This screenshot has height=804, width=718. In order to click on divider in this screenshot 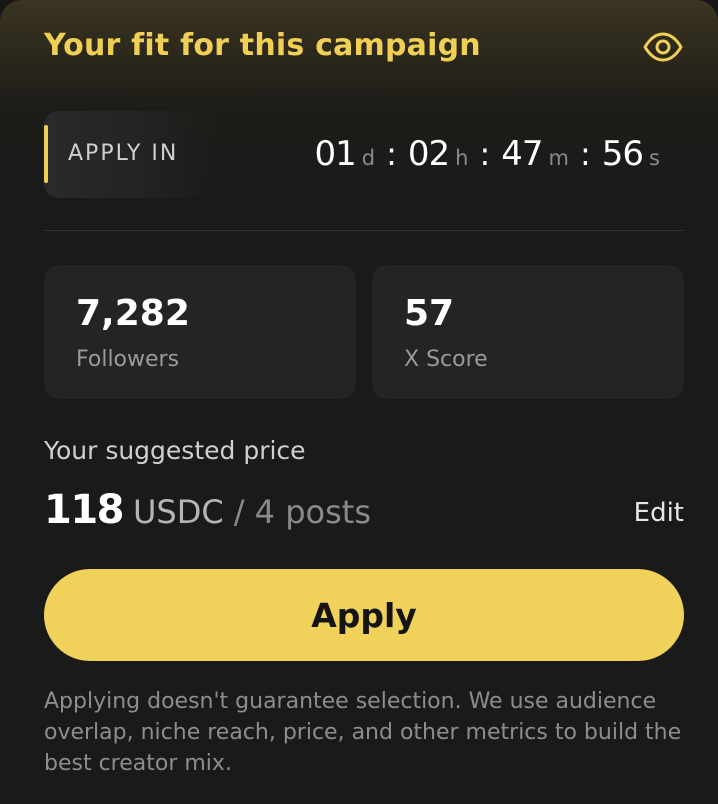, I will do `click(364, 230)`.